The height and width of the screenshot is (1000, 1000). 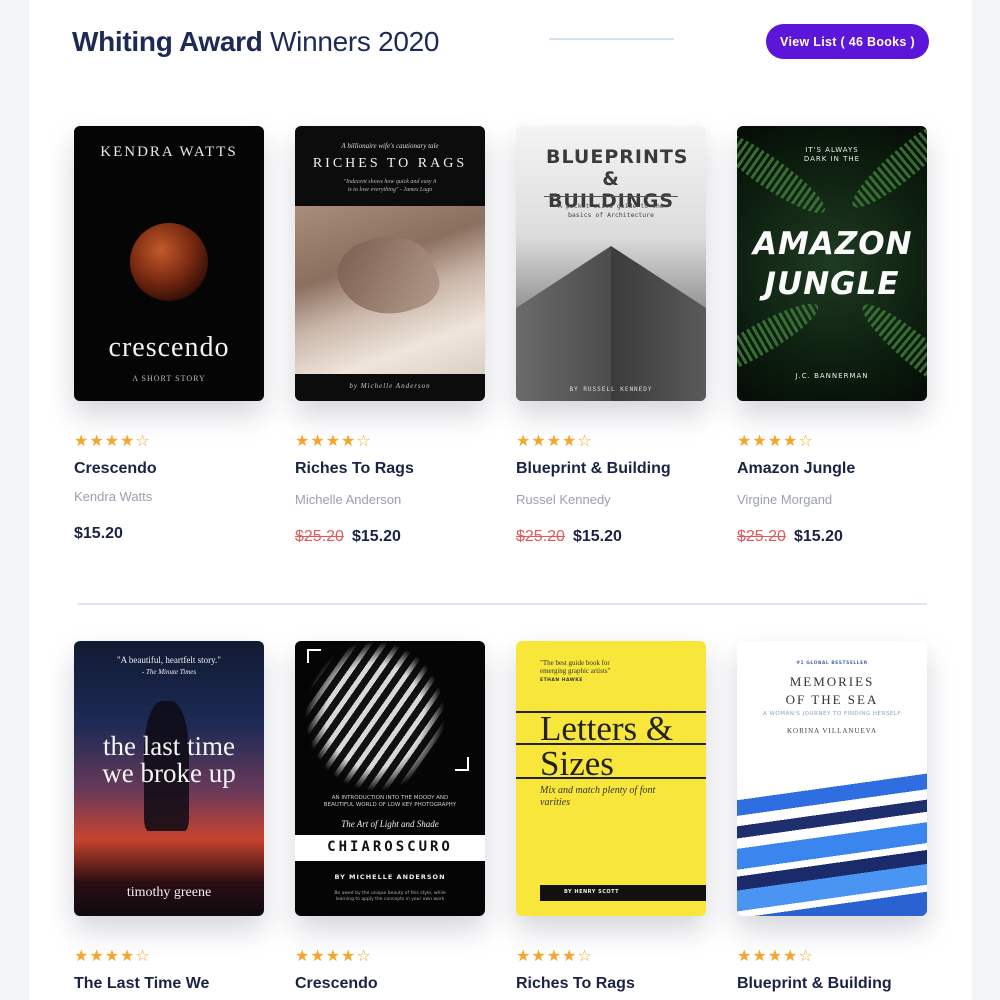 What do you see at coordinates (832, 731) in the screenshot?
I see `cover-author: KORINA VILLANUEVA` at bounding box center [832, 731].